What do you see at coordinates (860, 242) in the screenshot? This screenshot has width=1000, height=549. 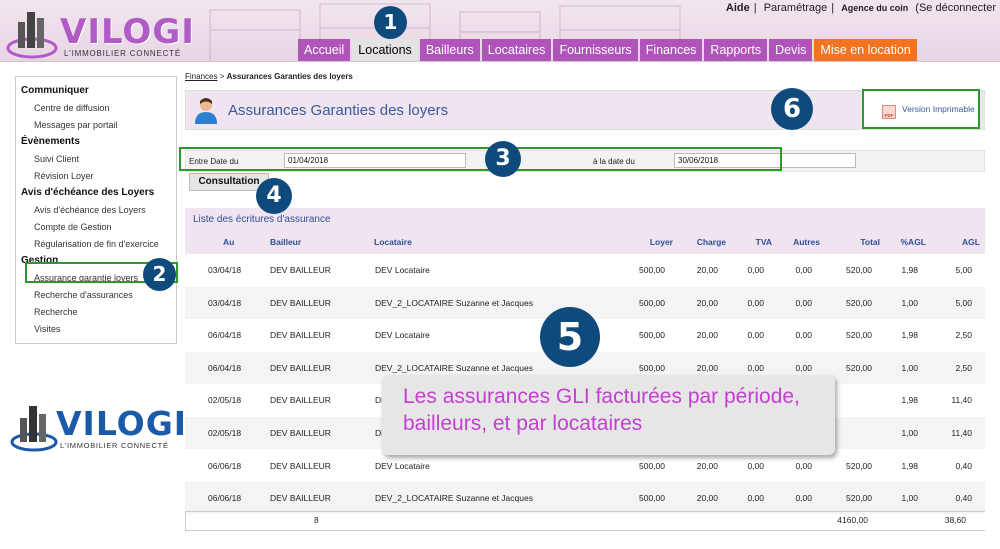 I see `column-header: Total` at bounding box center [860, 242].